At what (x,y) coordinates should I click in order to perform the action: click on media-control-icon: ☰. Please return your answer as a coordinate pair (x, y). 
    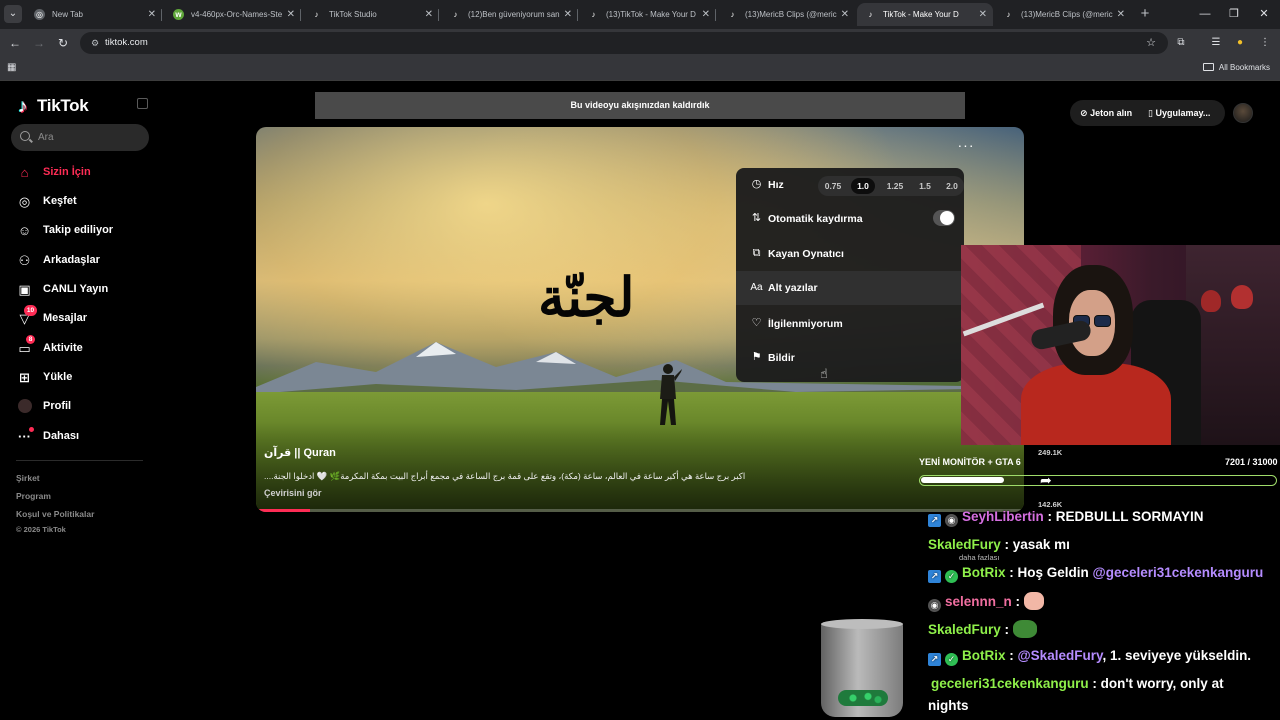
    Looking at the image, I should click on (1216, 43).